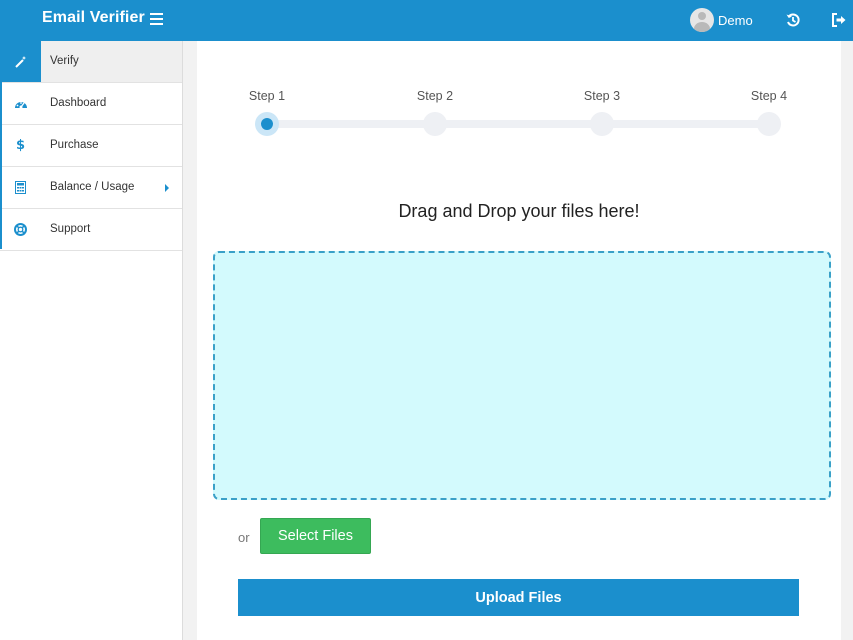 The image size is (853, 640). Describe the element at coordinates (519, 211) in the screenshot. I see `dropzone-title: Drag and Drop your files here!` at that location.